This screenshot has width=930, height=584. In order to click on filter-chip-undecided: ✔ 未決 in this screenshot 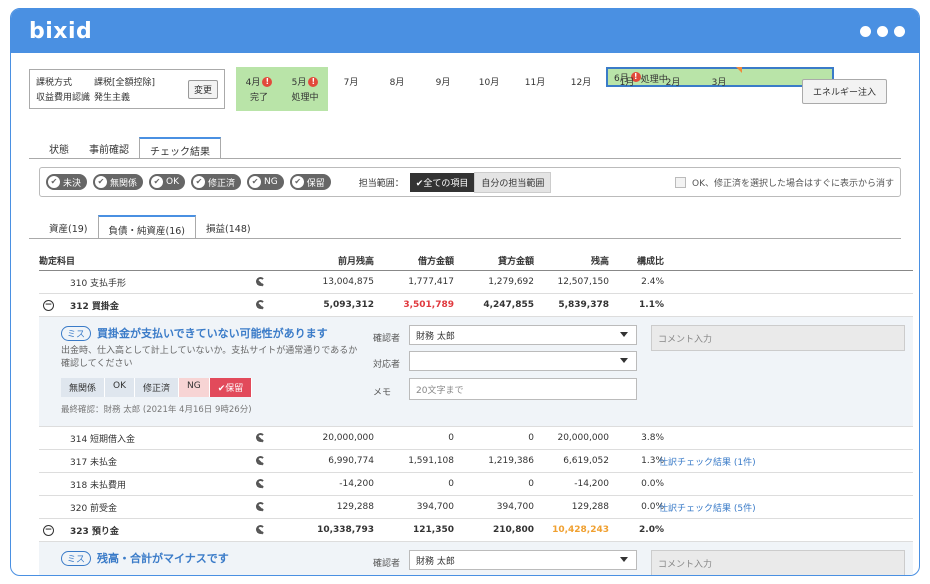, I will do `click(67, 182)`.